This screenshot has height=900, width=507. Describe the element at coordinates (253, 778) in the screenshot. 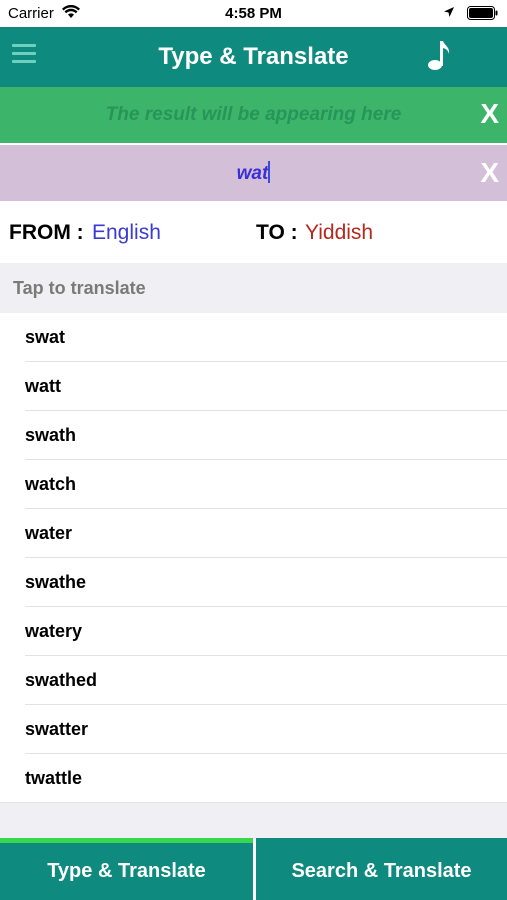

I see `list-item: twattle` at that location.